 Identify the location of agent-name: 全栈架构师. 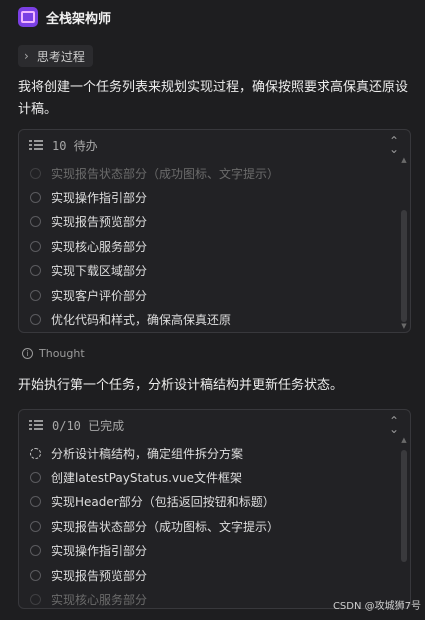
(79, 19).